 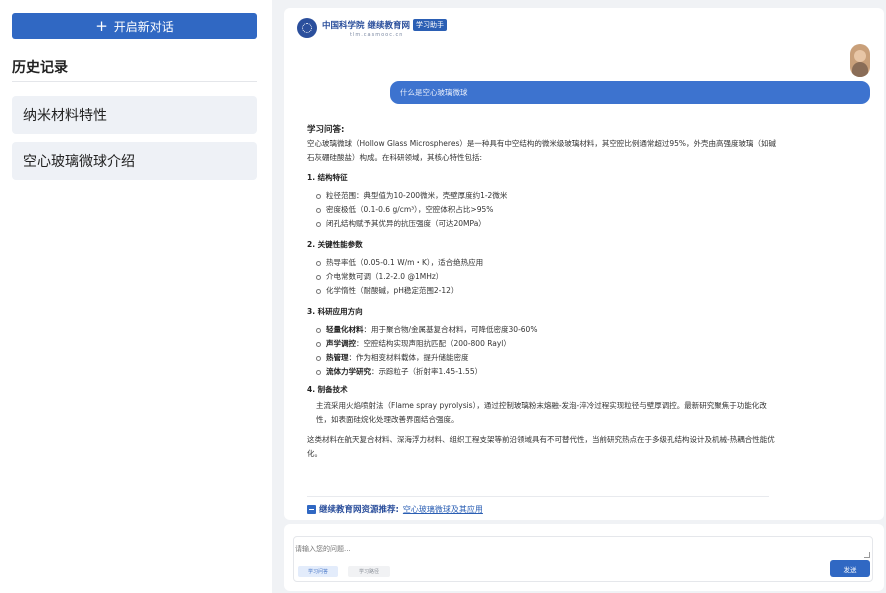 I want to click on section-title-preparation: 4. 制备技术, so click(x=327, y=389).